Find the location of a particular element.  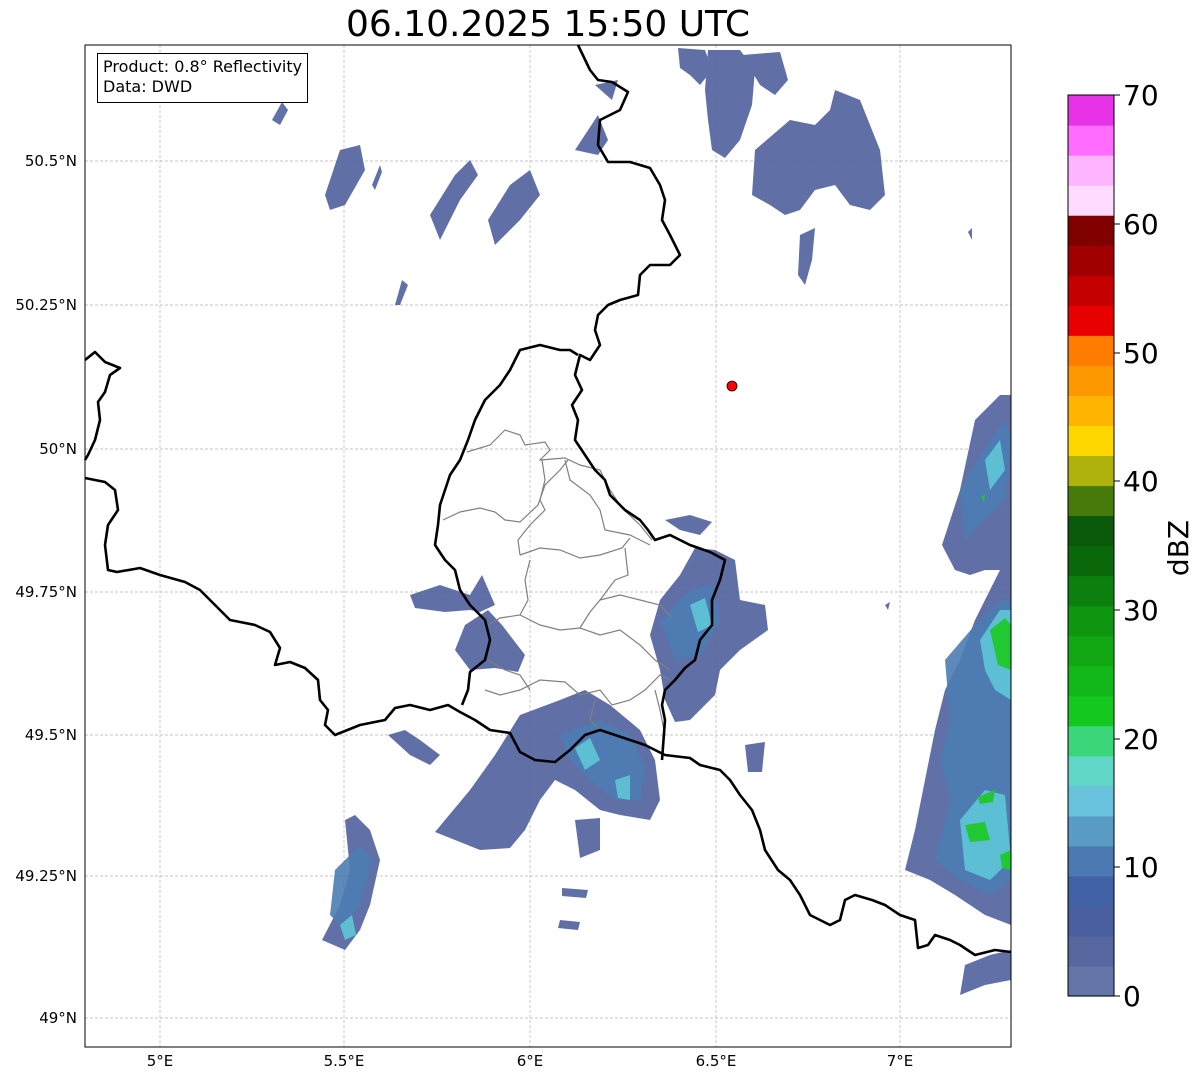

x-tick-label: 6.5°E is located at coordinates (716, 1061).